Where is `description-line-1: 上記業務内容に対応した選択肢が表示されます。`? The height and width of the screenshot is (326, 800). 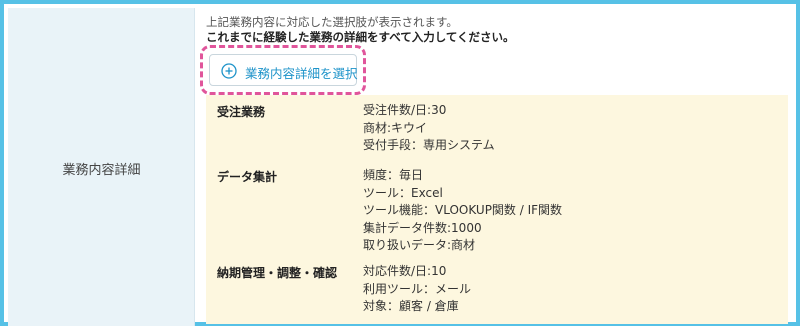 description-line-1: 上記業務内容に対応した選択肢が表示されます。 is located at coordinates (332, 22).